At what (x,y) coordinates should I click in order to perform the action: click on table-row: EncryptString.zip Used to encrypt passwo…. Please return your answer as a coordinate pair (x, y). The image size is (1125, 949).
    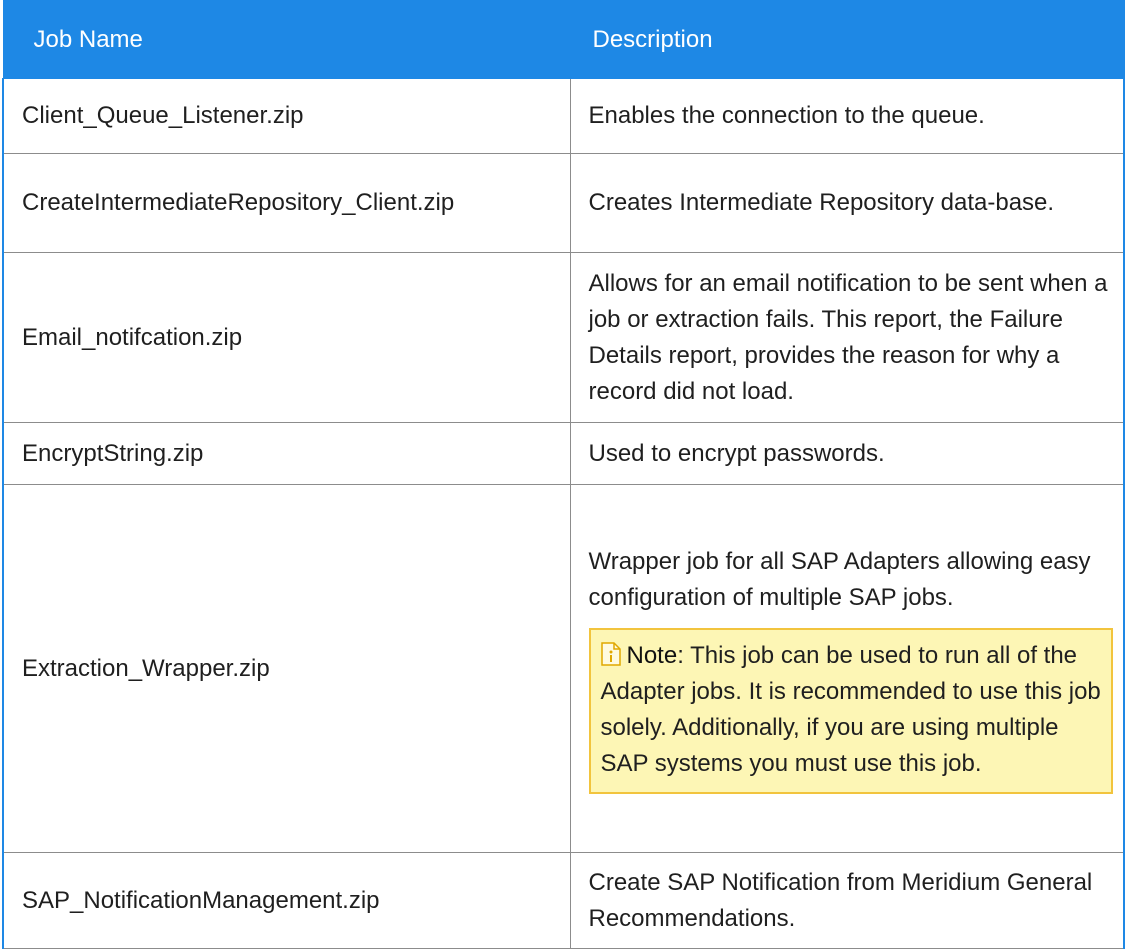
    Looking at the image, I should click on (563, 453).